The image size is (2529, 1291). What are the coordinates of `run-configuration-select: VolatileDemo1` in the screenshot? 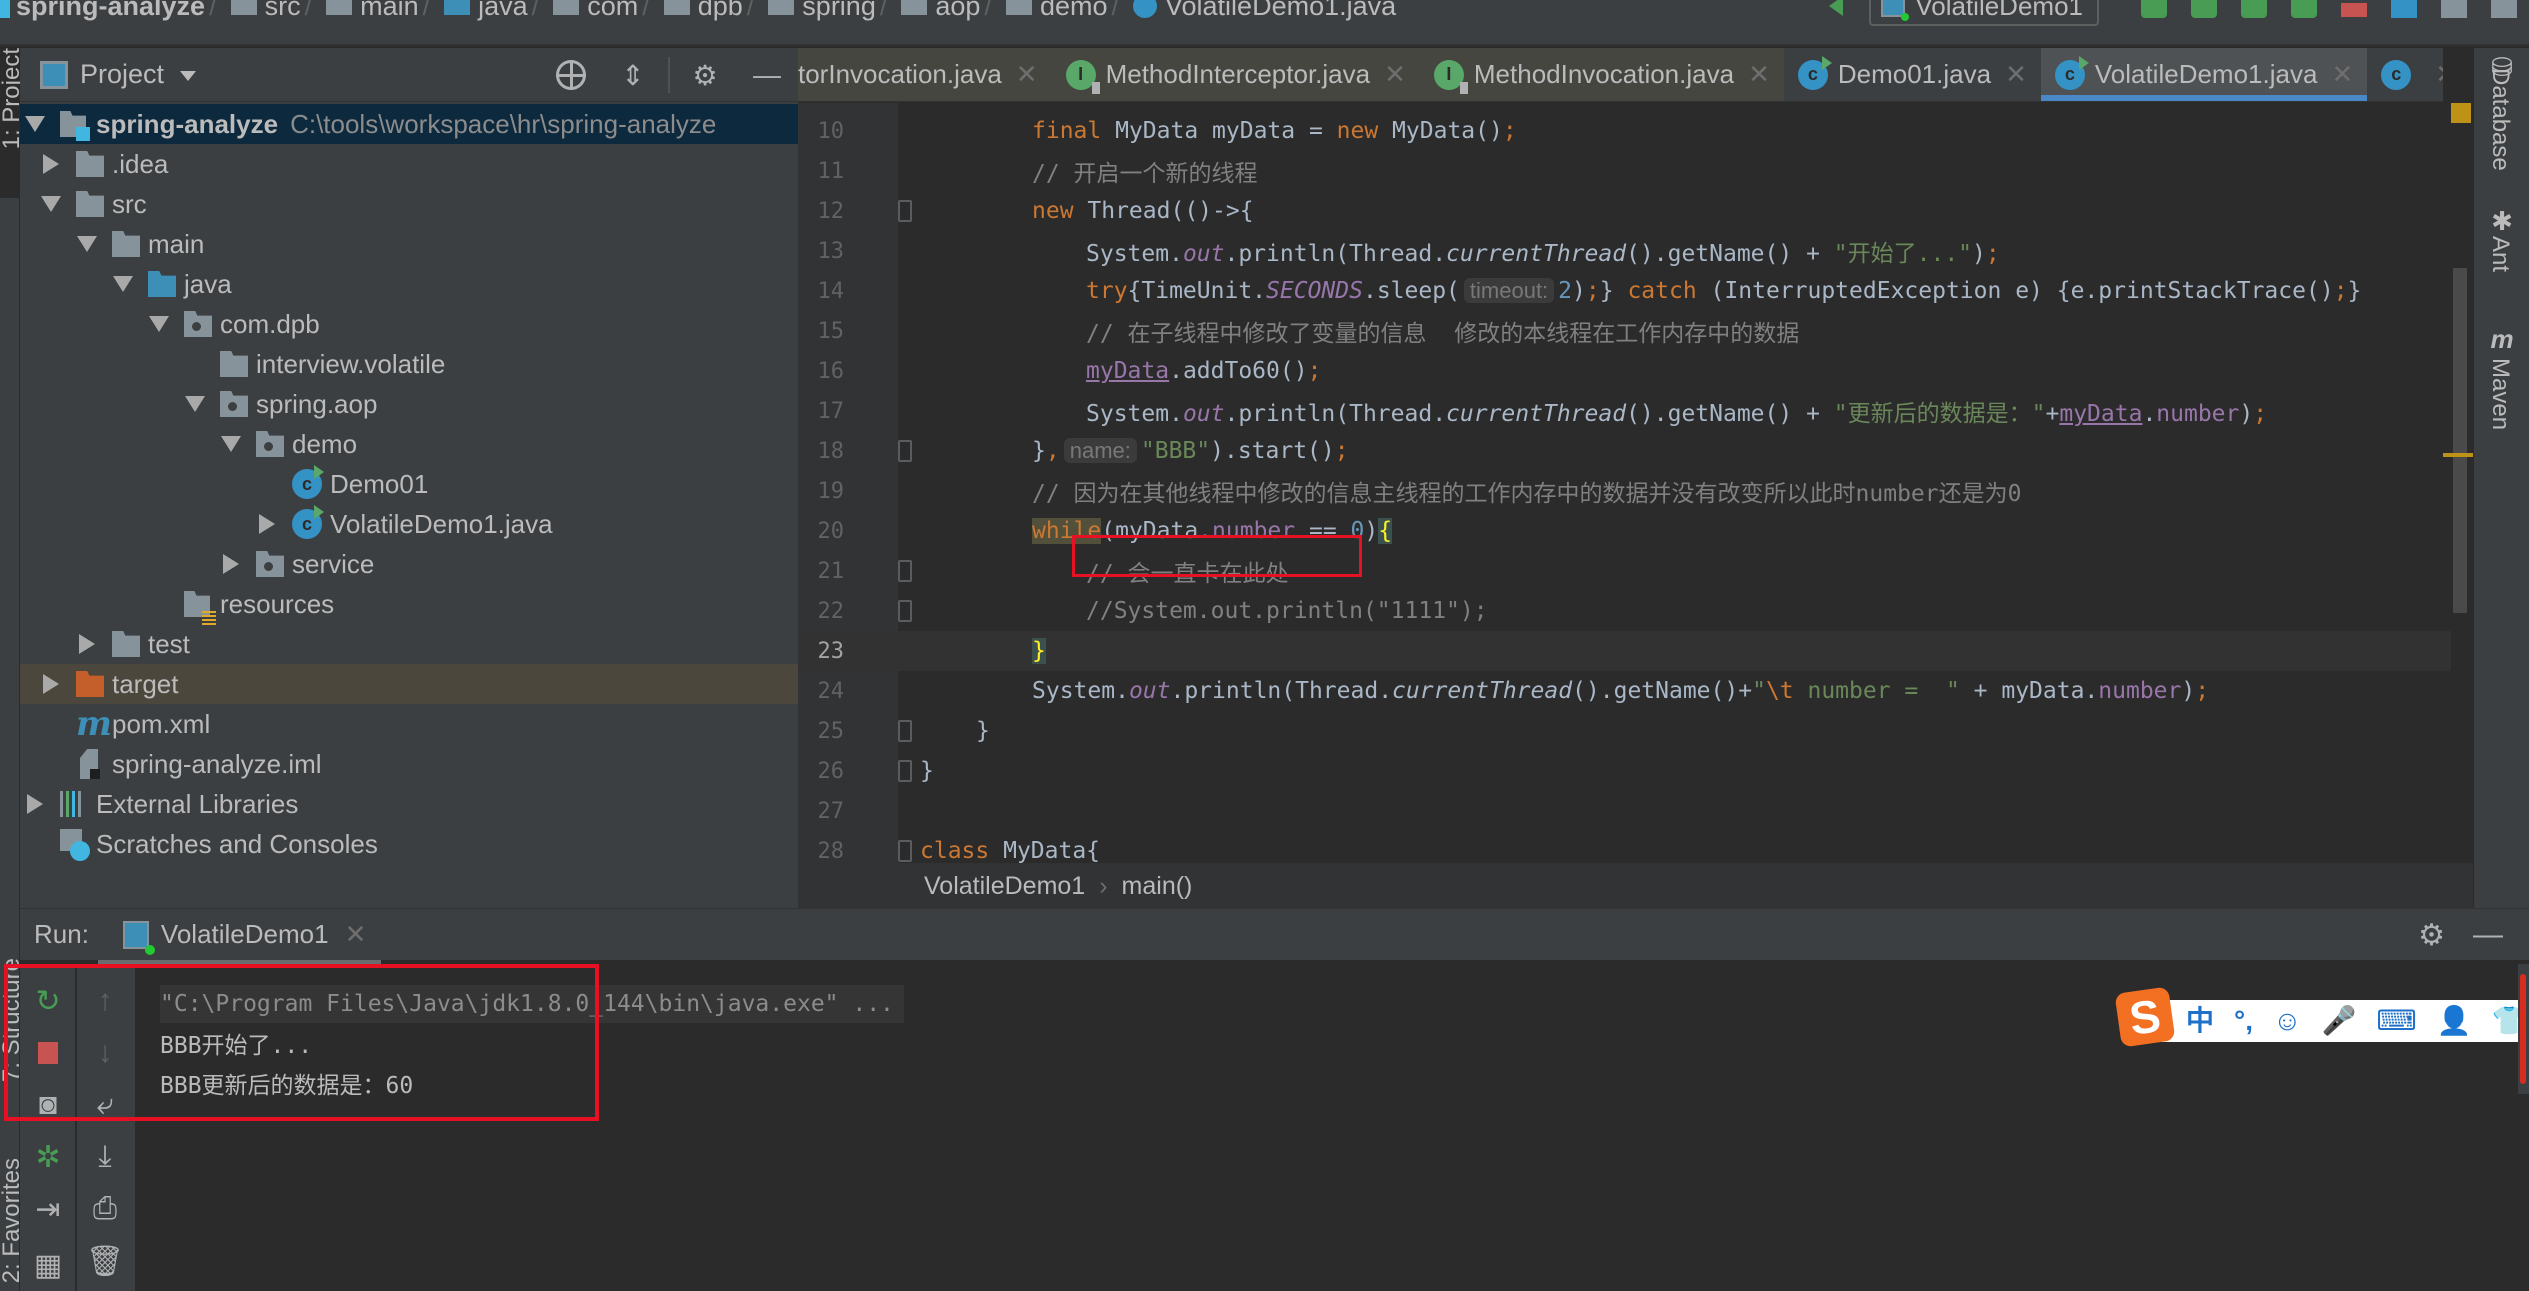 It's located at (1984, 13).